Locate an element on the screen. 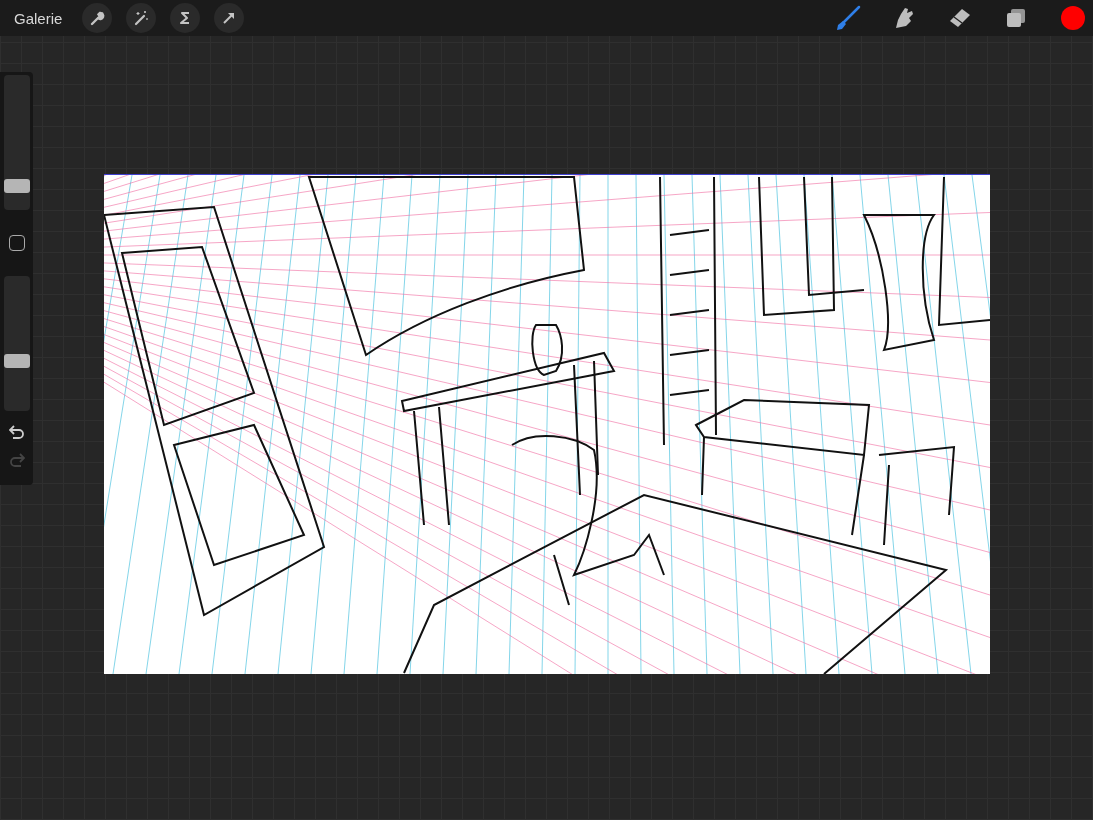  arrow-tool-button is located at coordinates (229, 18).